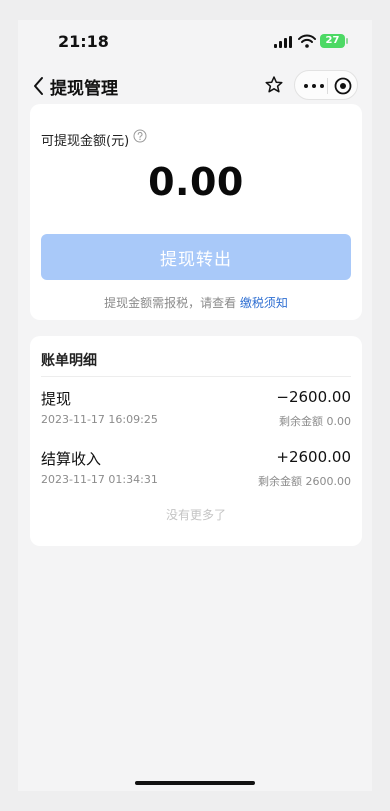 The width and height of the screenshot is (390, 811). I want to click on withdraw-button: 提现转出, so click(196, 257).